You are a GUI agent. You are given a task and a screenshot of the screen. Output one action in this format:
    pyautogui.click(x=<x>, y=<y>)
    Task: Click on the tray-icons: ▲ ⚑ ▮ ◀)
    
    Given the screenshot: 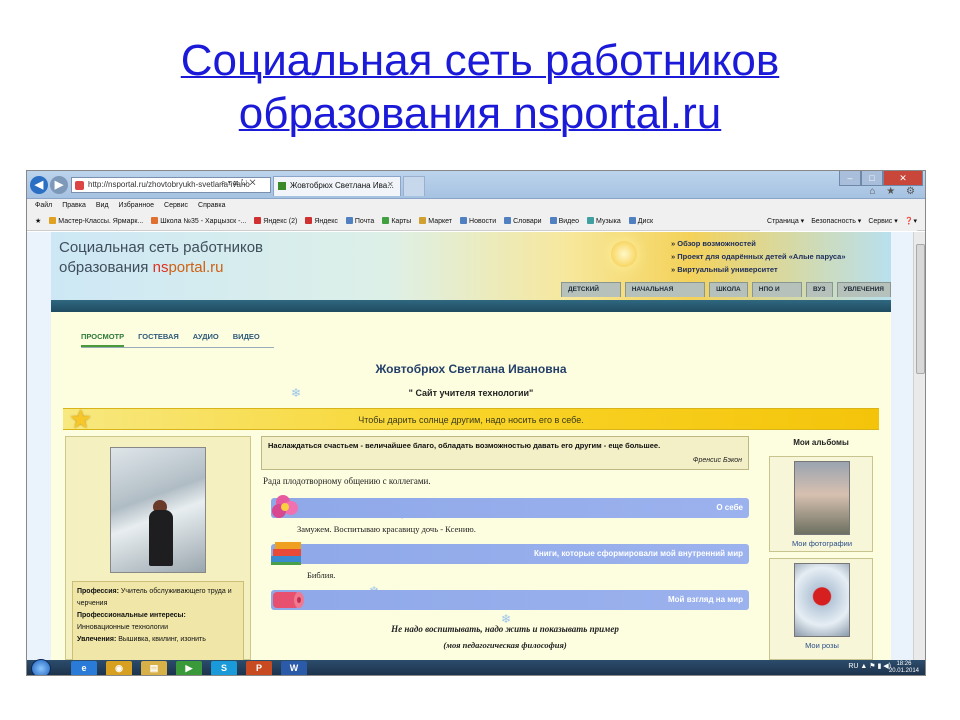 What is the action you would take?
    pyautogui.click(x=875, y=666)
    